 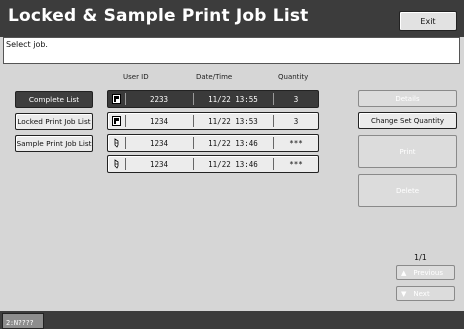 What do you see at coordinates (158, 16) in the screenshot?
I see `screen-title: Locked & Sample Print Job List` at bounding box center [158, 16].